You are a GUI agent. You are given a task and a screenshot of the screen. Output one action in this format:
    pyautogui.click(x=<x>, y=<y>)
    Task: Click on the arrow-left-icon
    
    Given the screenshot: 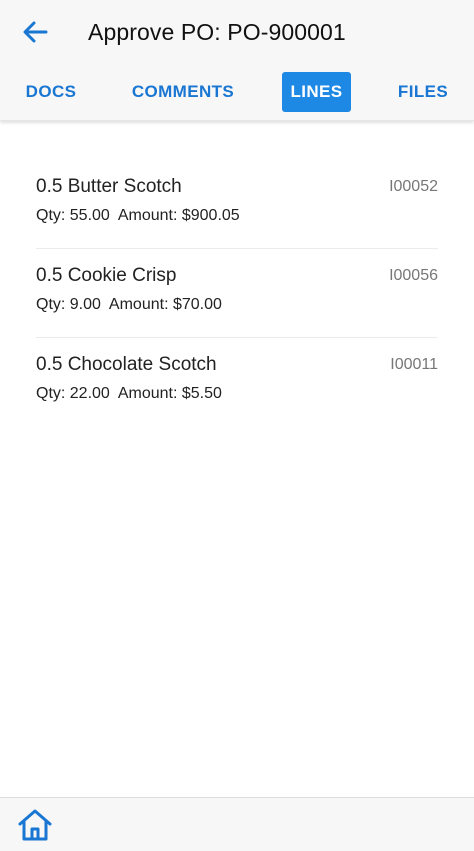 What is the action you would take?
    pyautogui.click(x=35, y=32)
    